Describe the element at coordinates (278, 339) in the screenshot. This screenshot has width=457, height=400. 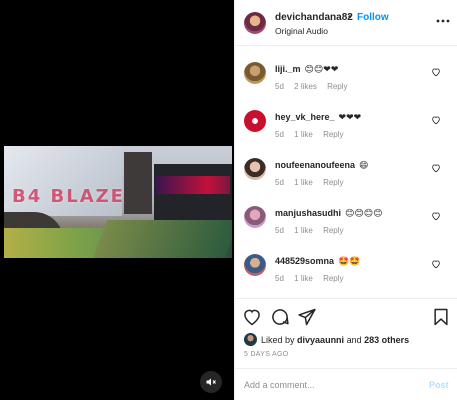
I see `likes-prefix: Liked by` at that location.